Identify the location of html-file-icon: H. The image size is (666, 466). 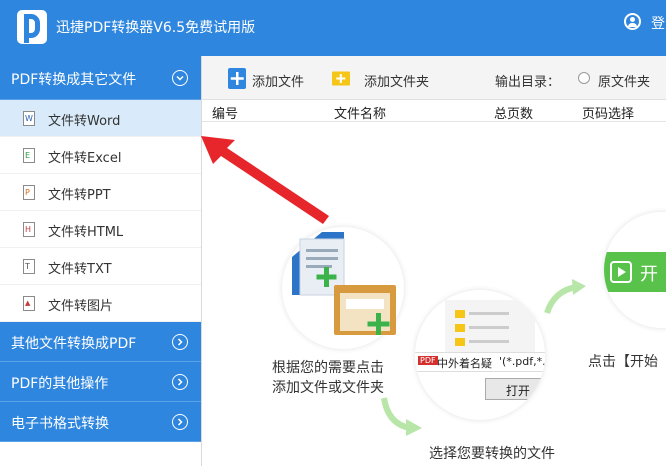
(29, 229).